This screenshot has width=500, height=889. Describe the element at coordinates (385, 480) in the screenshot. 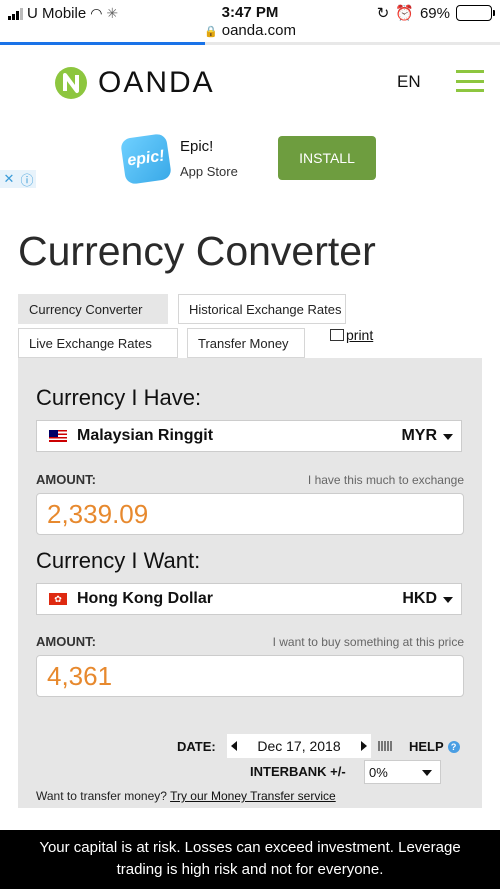

I see `amount-have-hint: I have this much to exchange` at that location.